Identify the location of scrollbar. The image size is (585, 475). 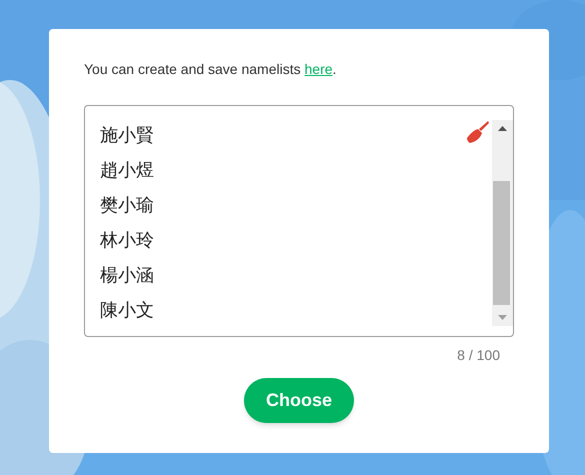
(502, 223).